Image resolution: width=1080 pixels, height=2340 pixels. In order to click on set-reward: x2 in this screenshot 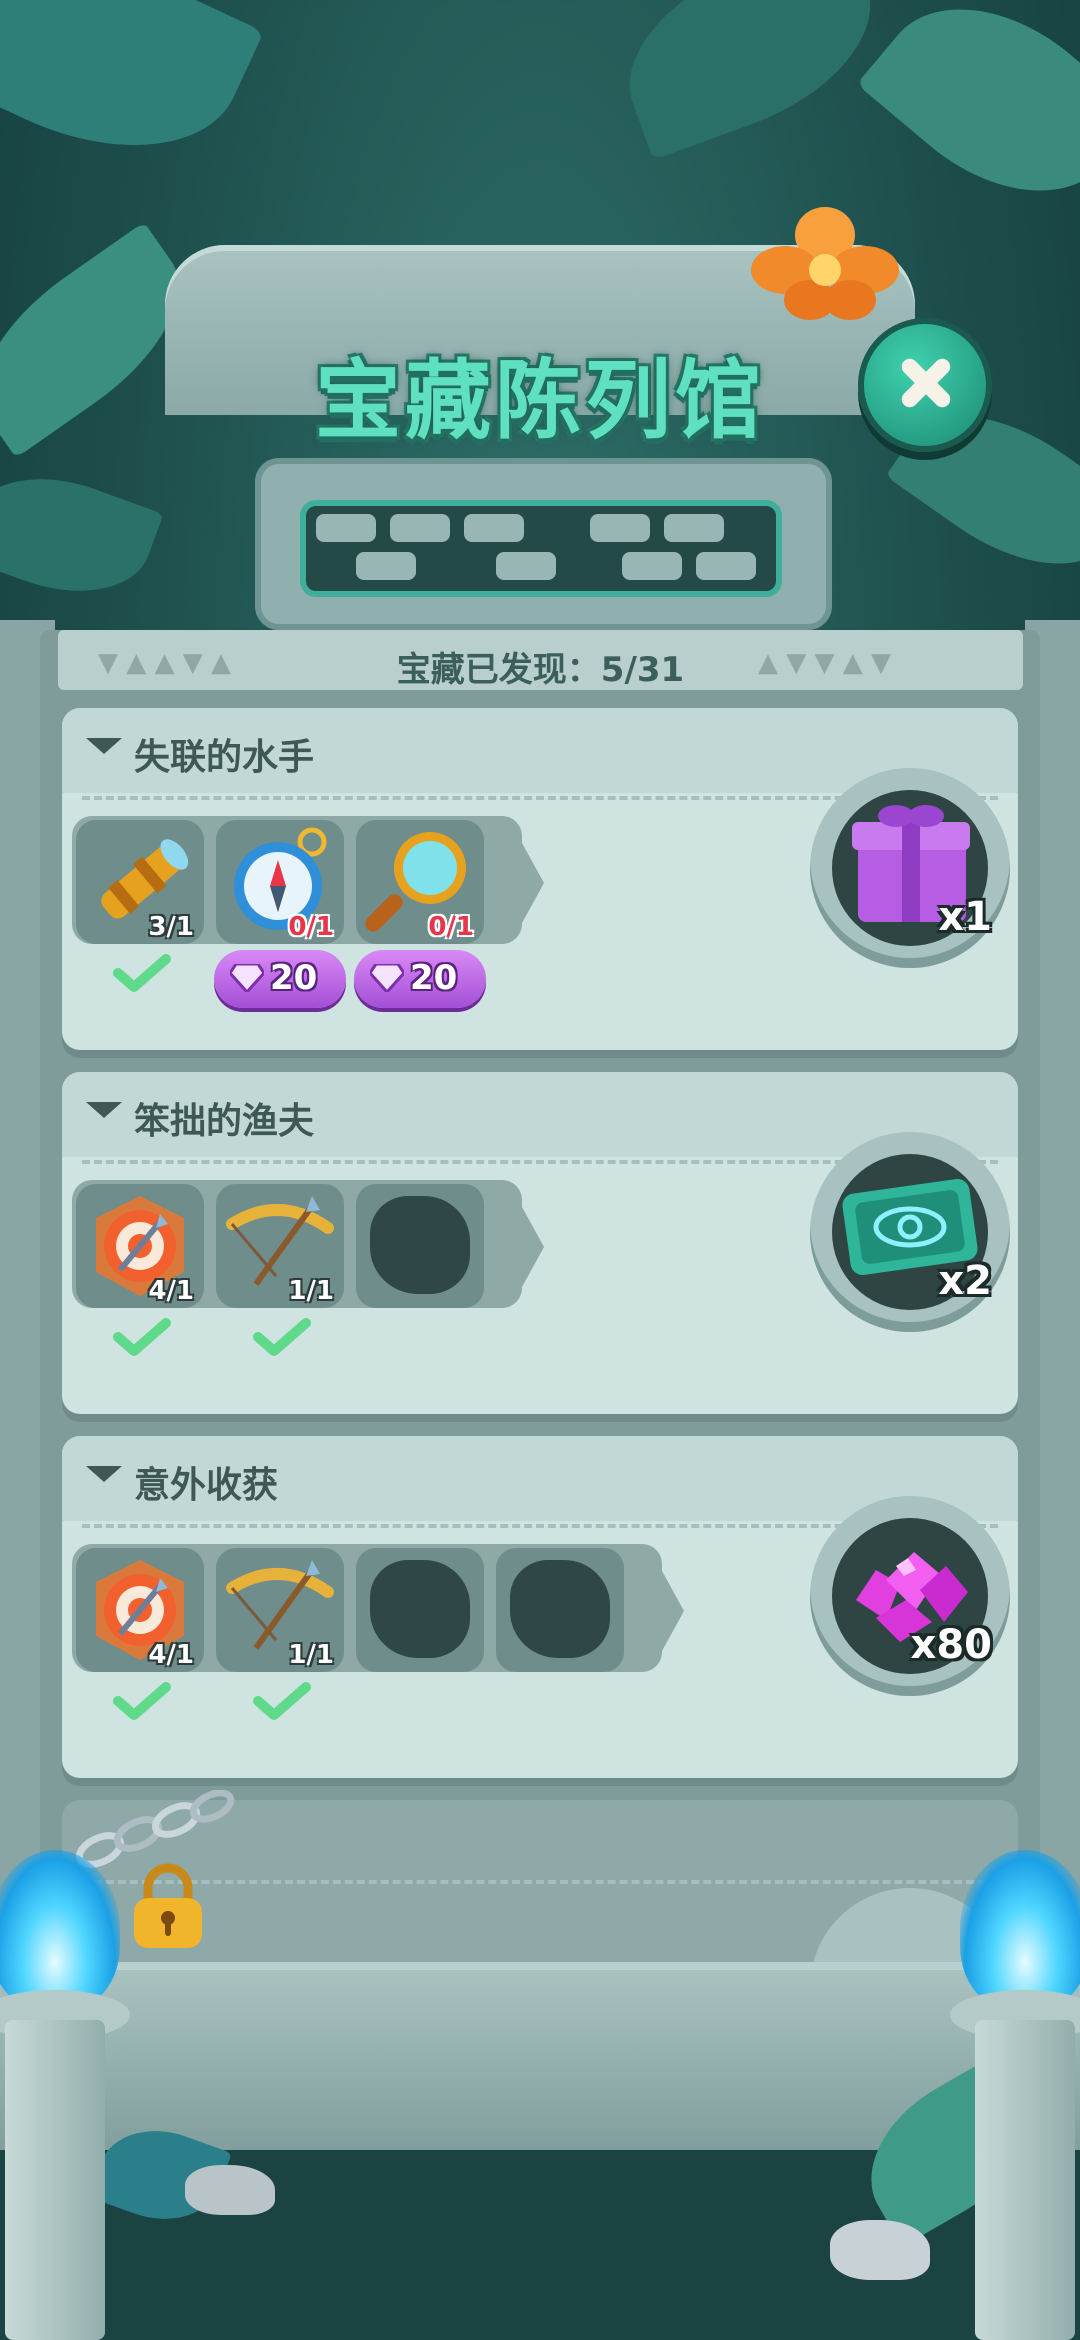, I will do `click(910, 1232)`.